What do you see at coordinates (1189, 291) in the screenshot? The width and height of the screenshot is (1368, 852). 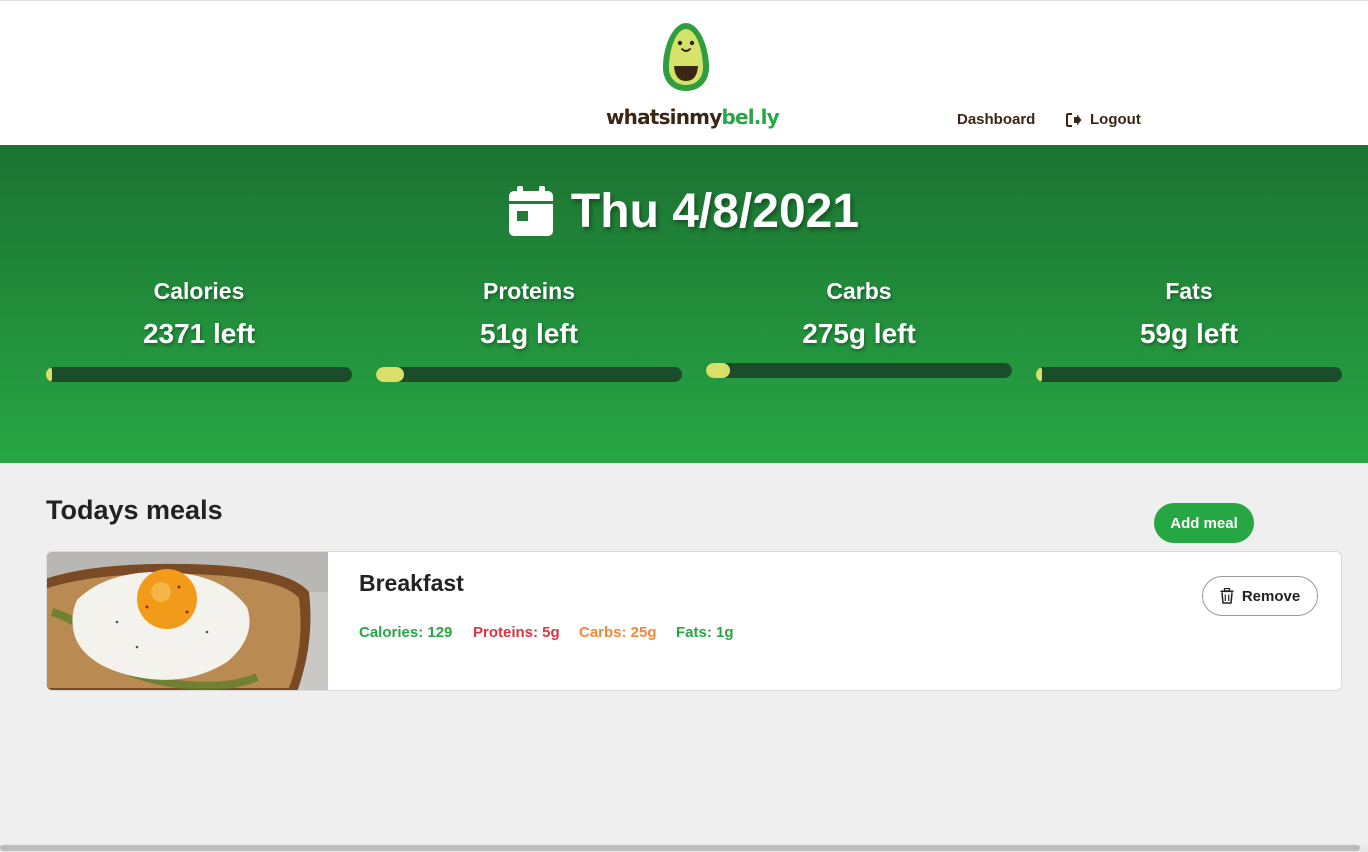 I see `macro-label: Fats` at bounding box center [1189, 291].